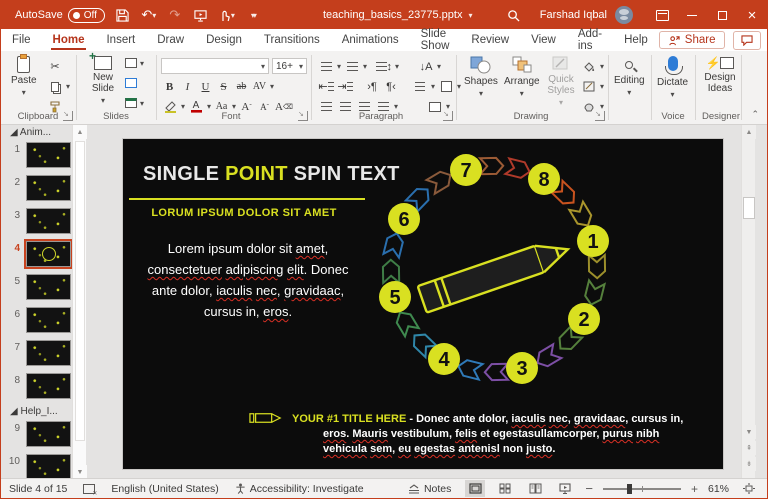 This screenshot has width=768, height=499. What do you see at coordinates (589, 488) in the screenshot?
I see `zoom-out-button: −` at bounding box center [589, 488].